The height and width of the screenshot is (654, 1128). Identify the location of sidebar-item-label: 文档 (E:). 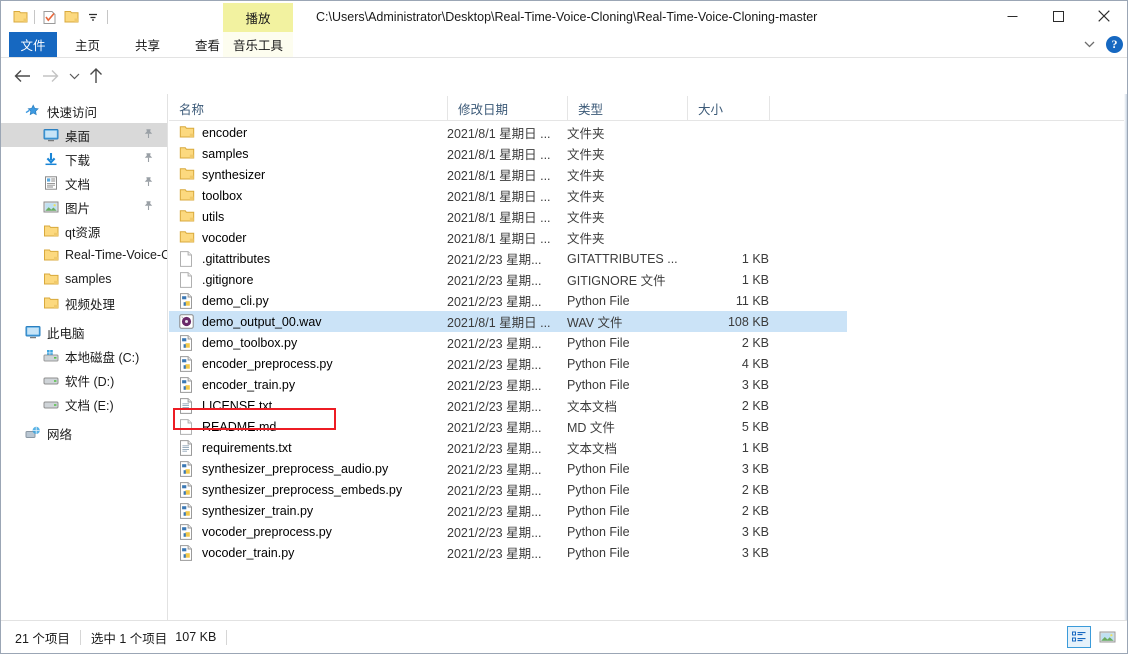
(89, 405).